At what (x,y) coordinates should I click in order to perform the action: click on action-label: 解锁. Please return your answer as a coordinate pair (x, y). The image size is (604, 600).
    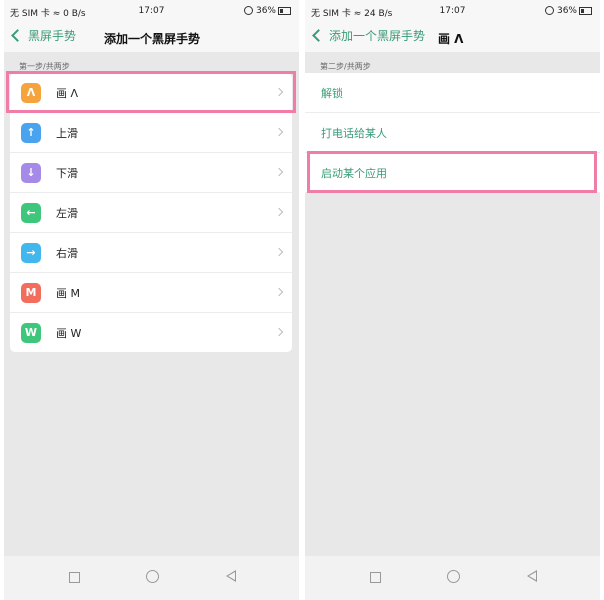
    Looking at the image, I should click on (332, 93).